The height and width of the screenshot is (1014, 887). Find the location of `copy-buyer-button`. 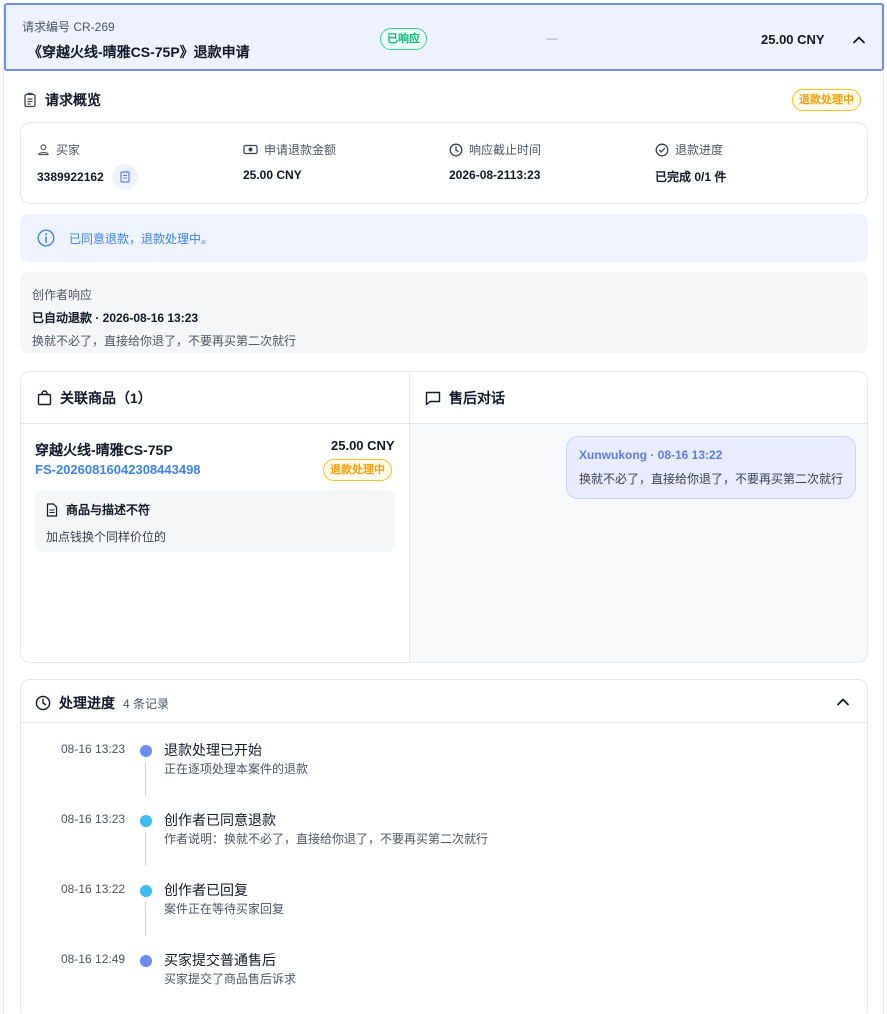

copy-buyer-button is located at coordinates (124, 177).